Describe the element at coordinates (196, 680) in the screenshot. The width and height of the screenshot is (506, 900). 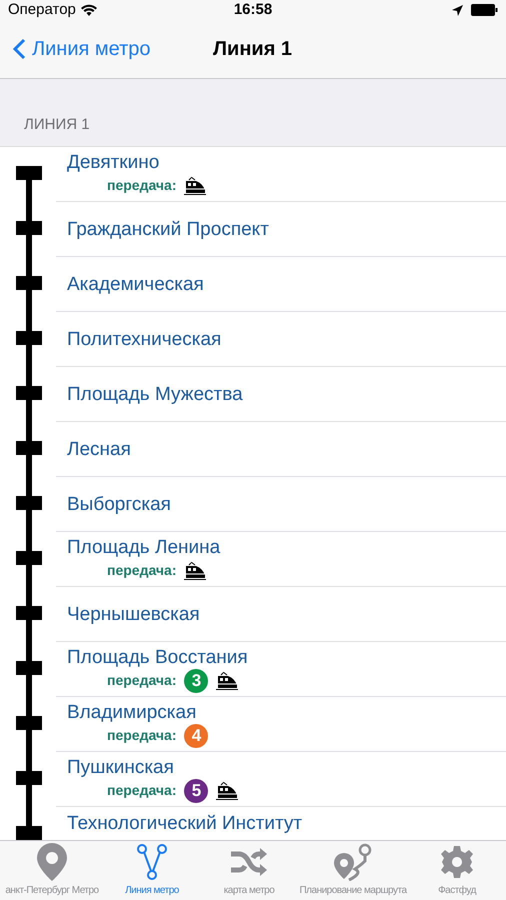
I see `line-number-badge: 3` at that location.